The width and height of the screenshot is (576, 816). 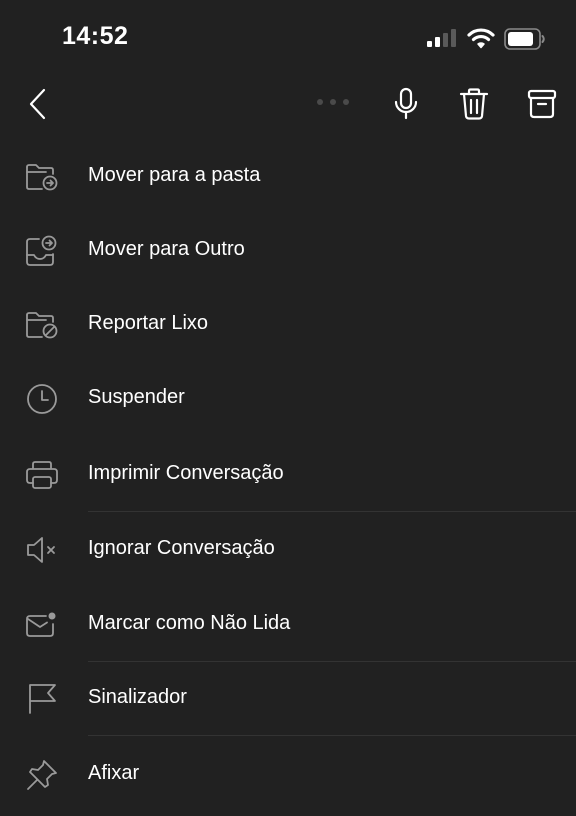 I want to click on menu-item-label: Marcar como Não Lida, so click(x=189, y=623).